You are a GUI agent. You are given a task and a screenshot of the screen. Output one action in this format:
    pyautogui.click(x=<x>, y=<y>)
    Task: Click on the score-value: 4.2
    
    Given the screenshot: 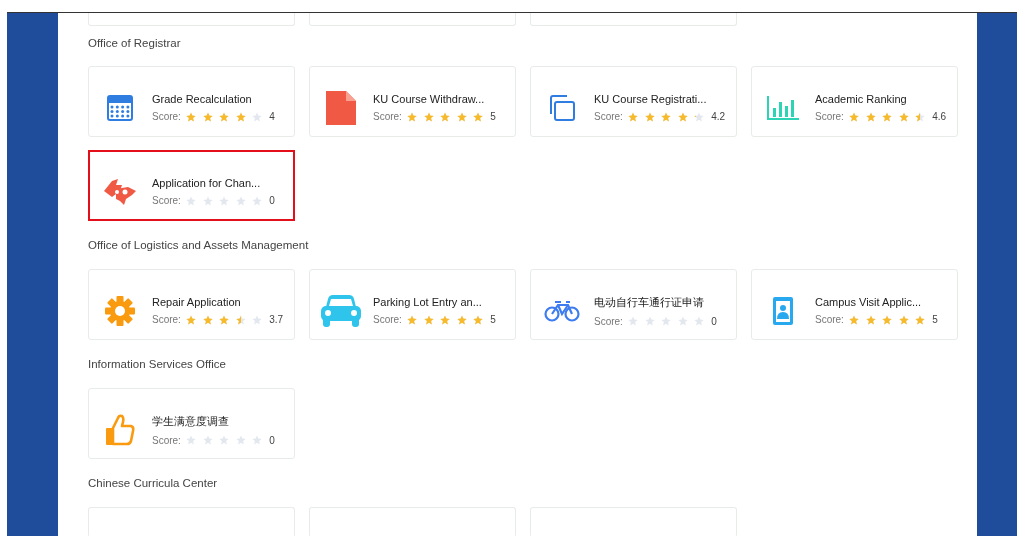 What is the action you would take?
    pyautogui.click(x=718, y=116)
    